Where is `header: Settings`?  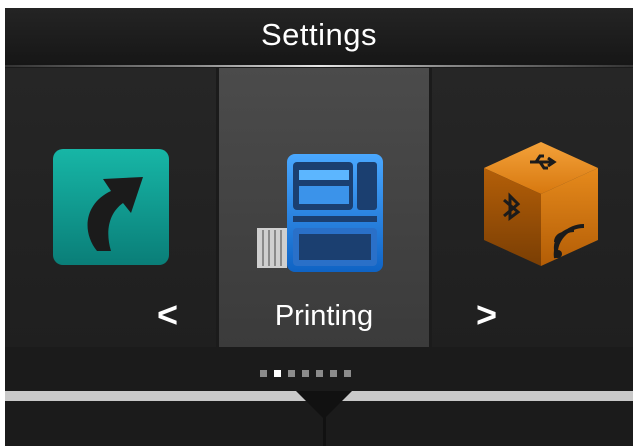 header: Settings is located at coordinates (319, 37).